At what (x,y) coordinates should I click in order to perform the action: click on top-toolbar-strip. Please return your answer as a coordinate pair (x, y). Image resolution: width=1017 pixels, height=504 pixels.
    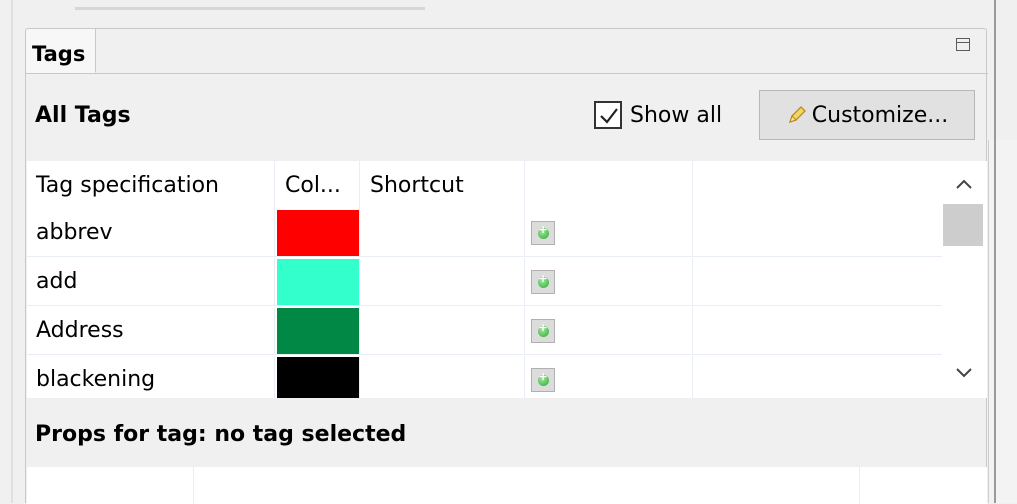
    Looking at the image, I should click on (250, 5).